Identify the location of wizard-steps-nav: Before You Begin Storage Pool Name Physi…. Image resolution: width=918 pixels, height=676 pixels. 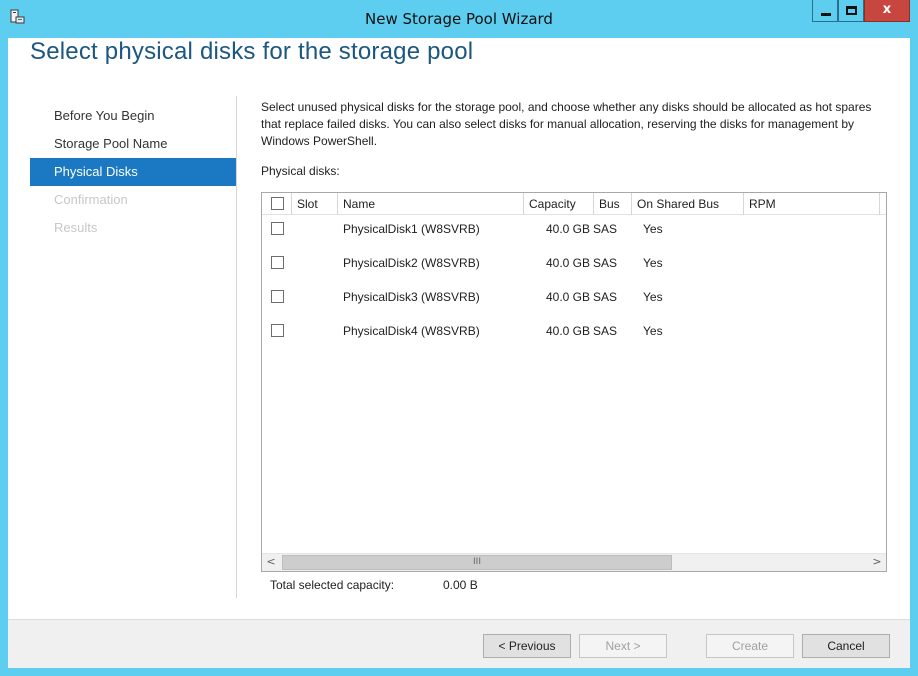
(133, 172).